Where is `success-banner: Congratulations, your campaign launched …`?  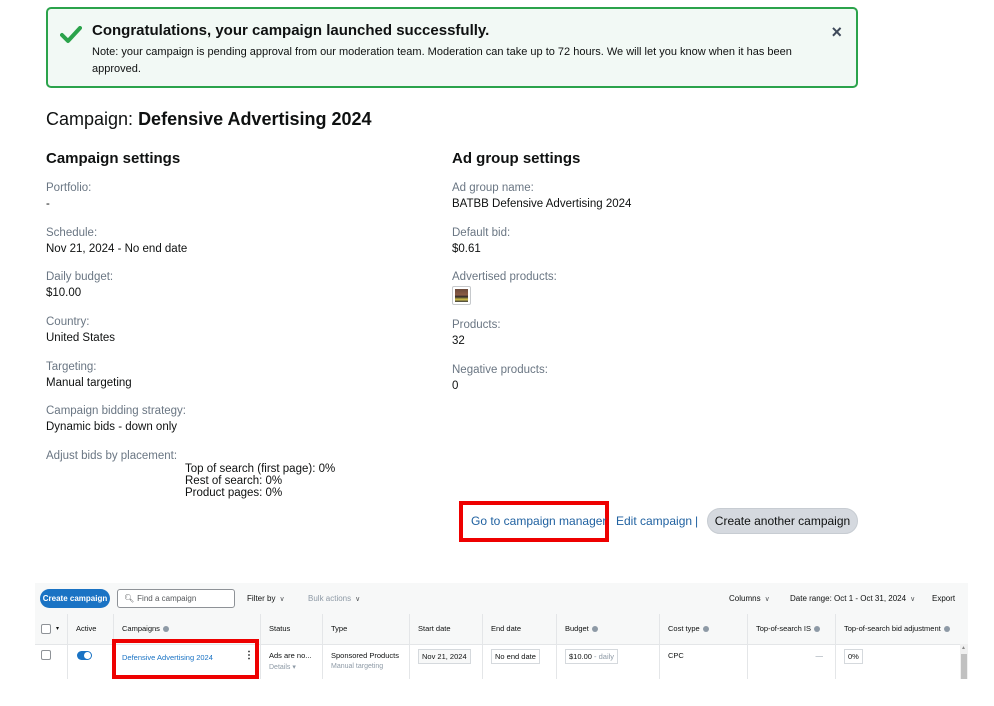
success-banner: Congratulations, your campaign launched … is located at coordinates (452, 47).